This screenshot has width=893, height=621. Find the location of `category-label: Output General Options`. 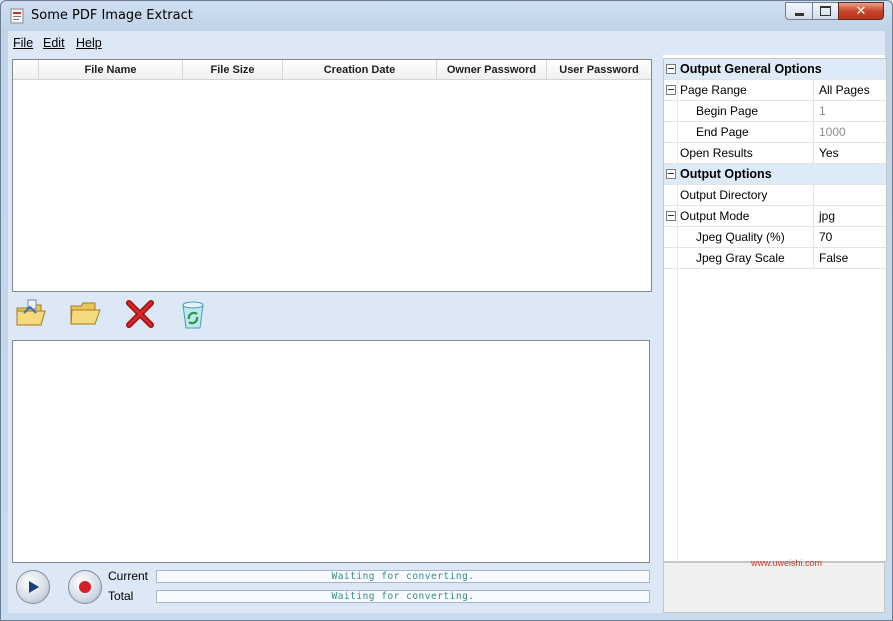

category-label: Output General Options is located at coordinates (751, 69).